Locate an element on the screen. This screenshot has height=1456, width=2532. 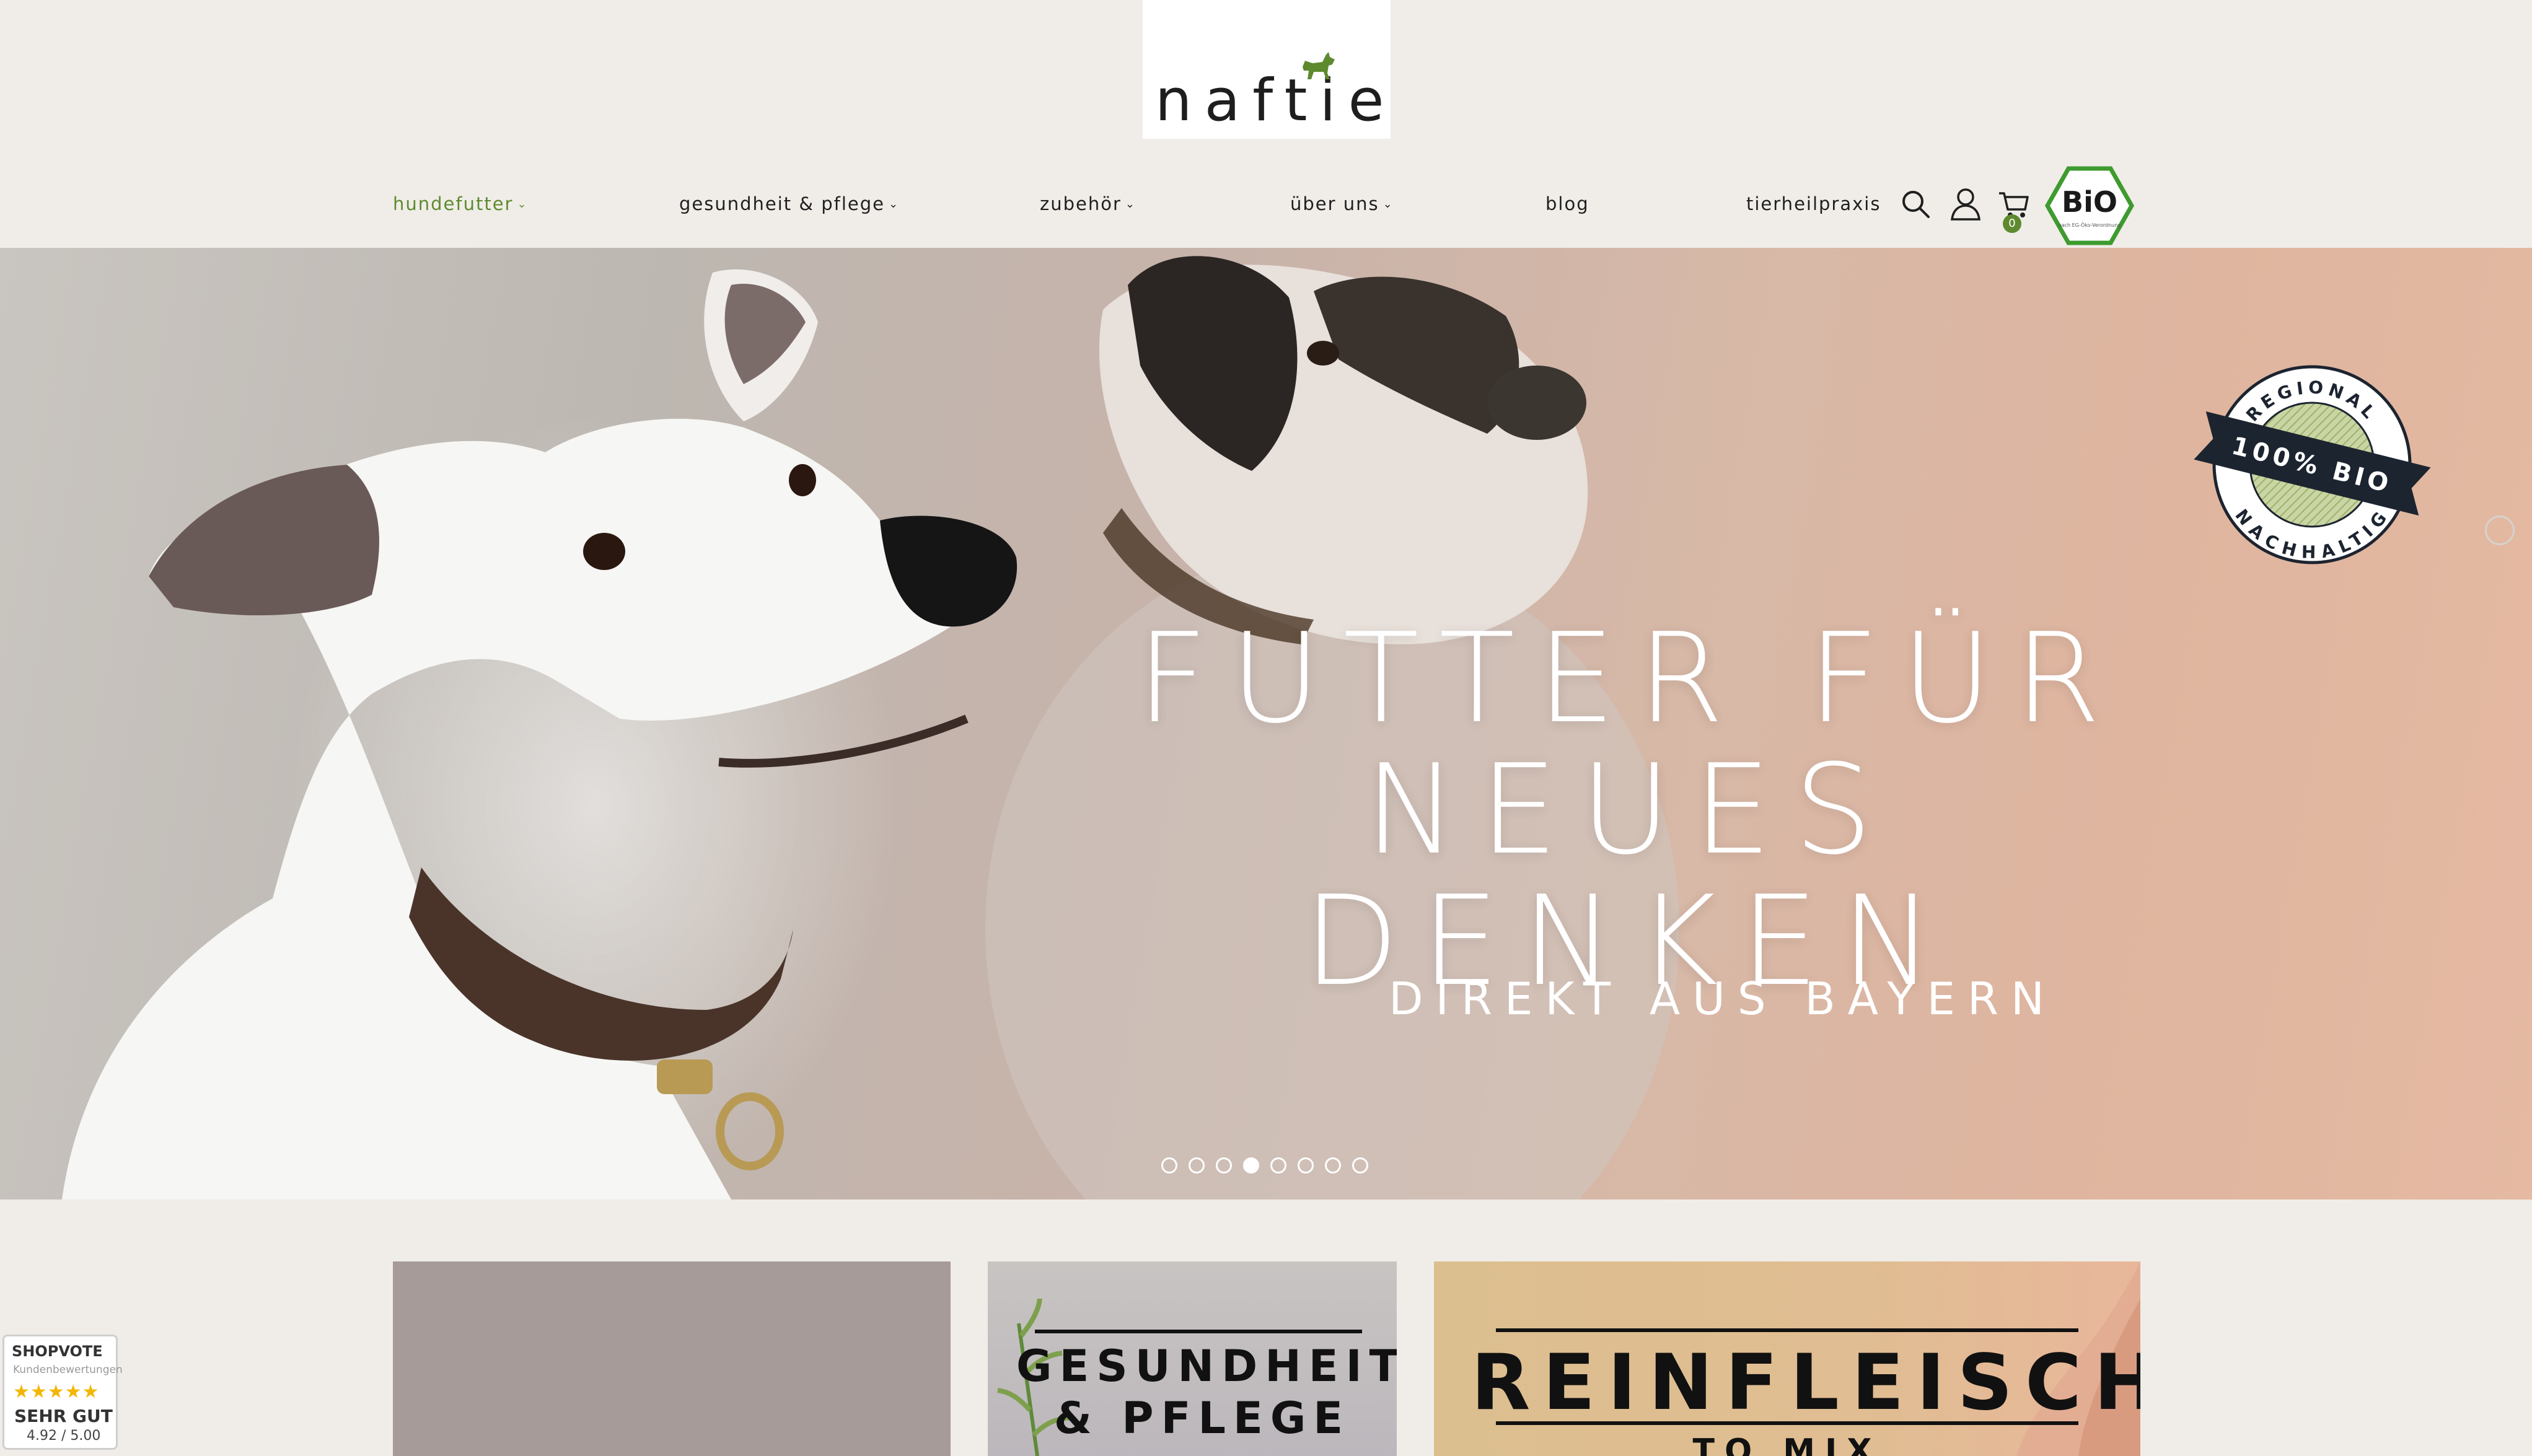
user-icon is located at coordinates (1966, 205).